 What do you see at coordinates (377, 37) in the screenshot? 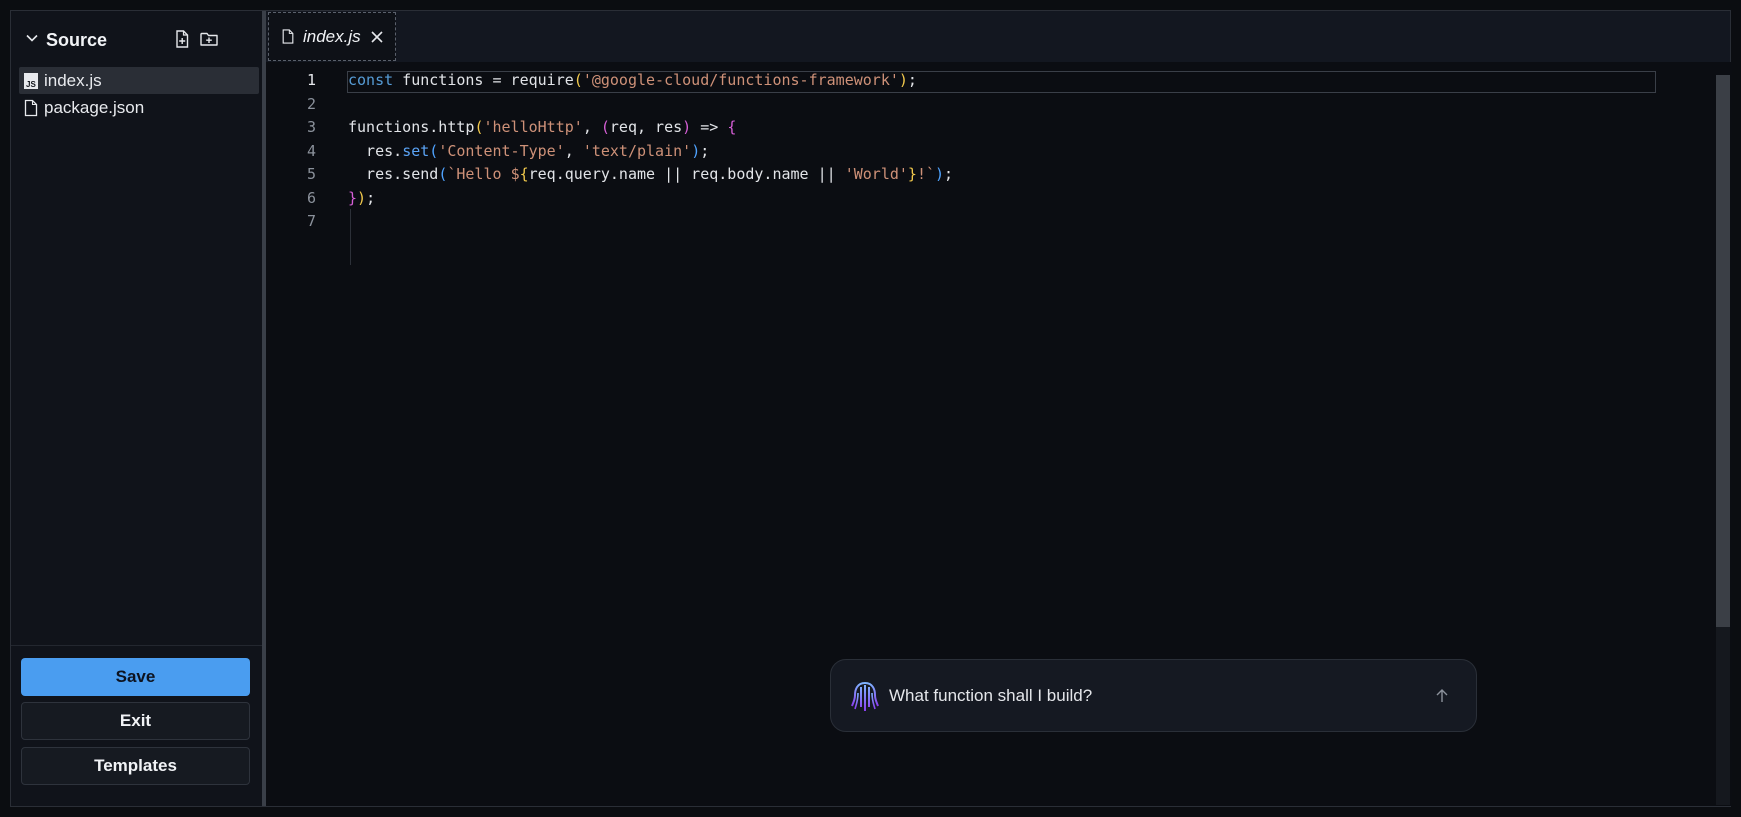
I see `close-icon` at bounding box center [377, 37].